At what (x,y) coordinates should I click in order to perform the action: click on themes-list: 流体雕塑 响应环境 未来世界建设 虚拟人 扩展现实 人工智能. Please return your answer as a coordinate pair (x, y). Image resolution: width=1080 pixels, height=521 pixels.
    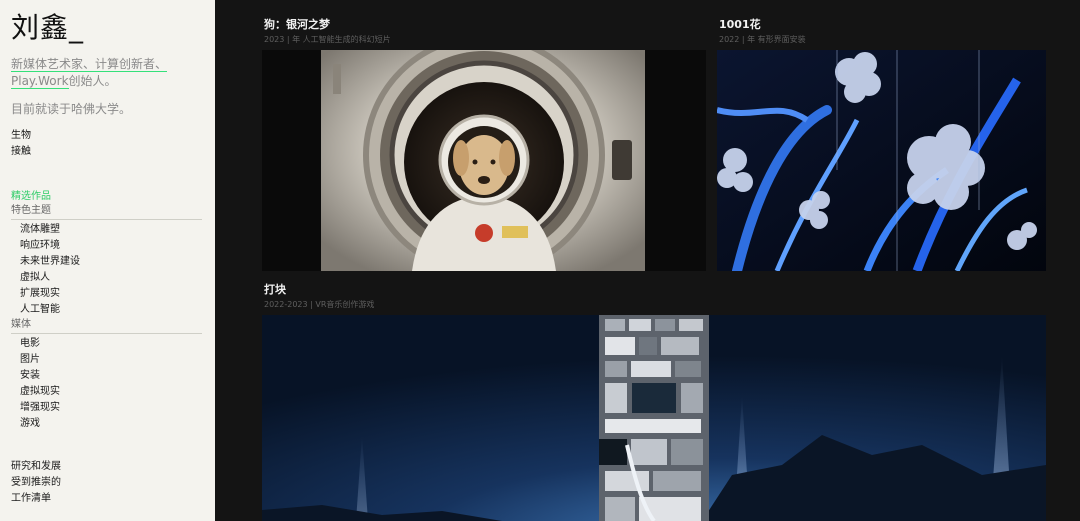
    Looking at the image, I should click on (113, 270).